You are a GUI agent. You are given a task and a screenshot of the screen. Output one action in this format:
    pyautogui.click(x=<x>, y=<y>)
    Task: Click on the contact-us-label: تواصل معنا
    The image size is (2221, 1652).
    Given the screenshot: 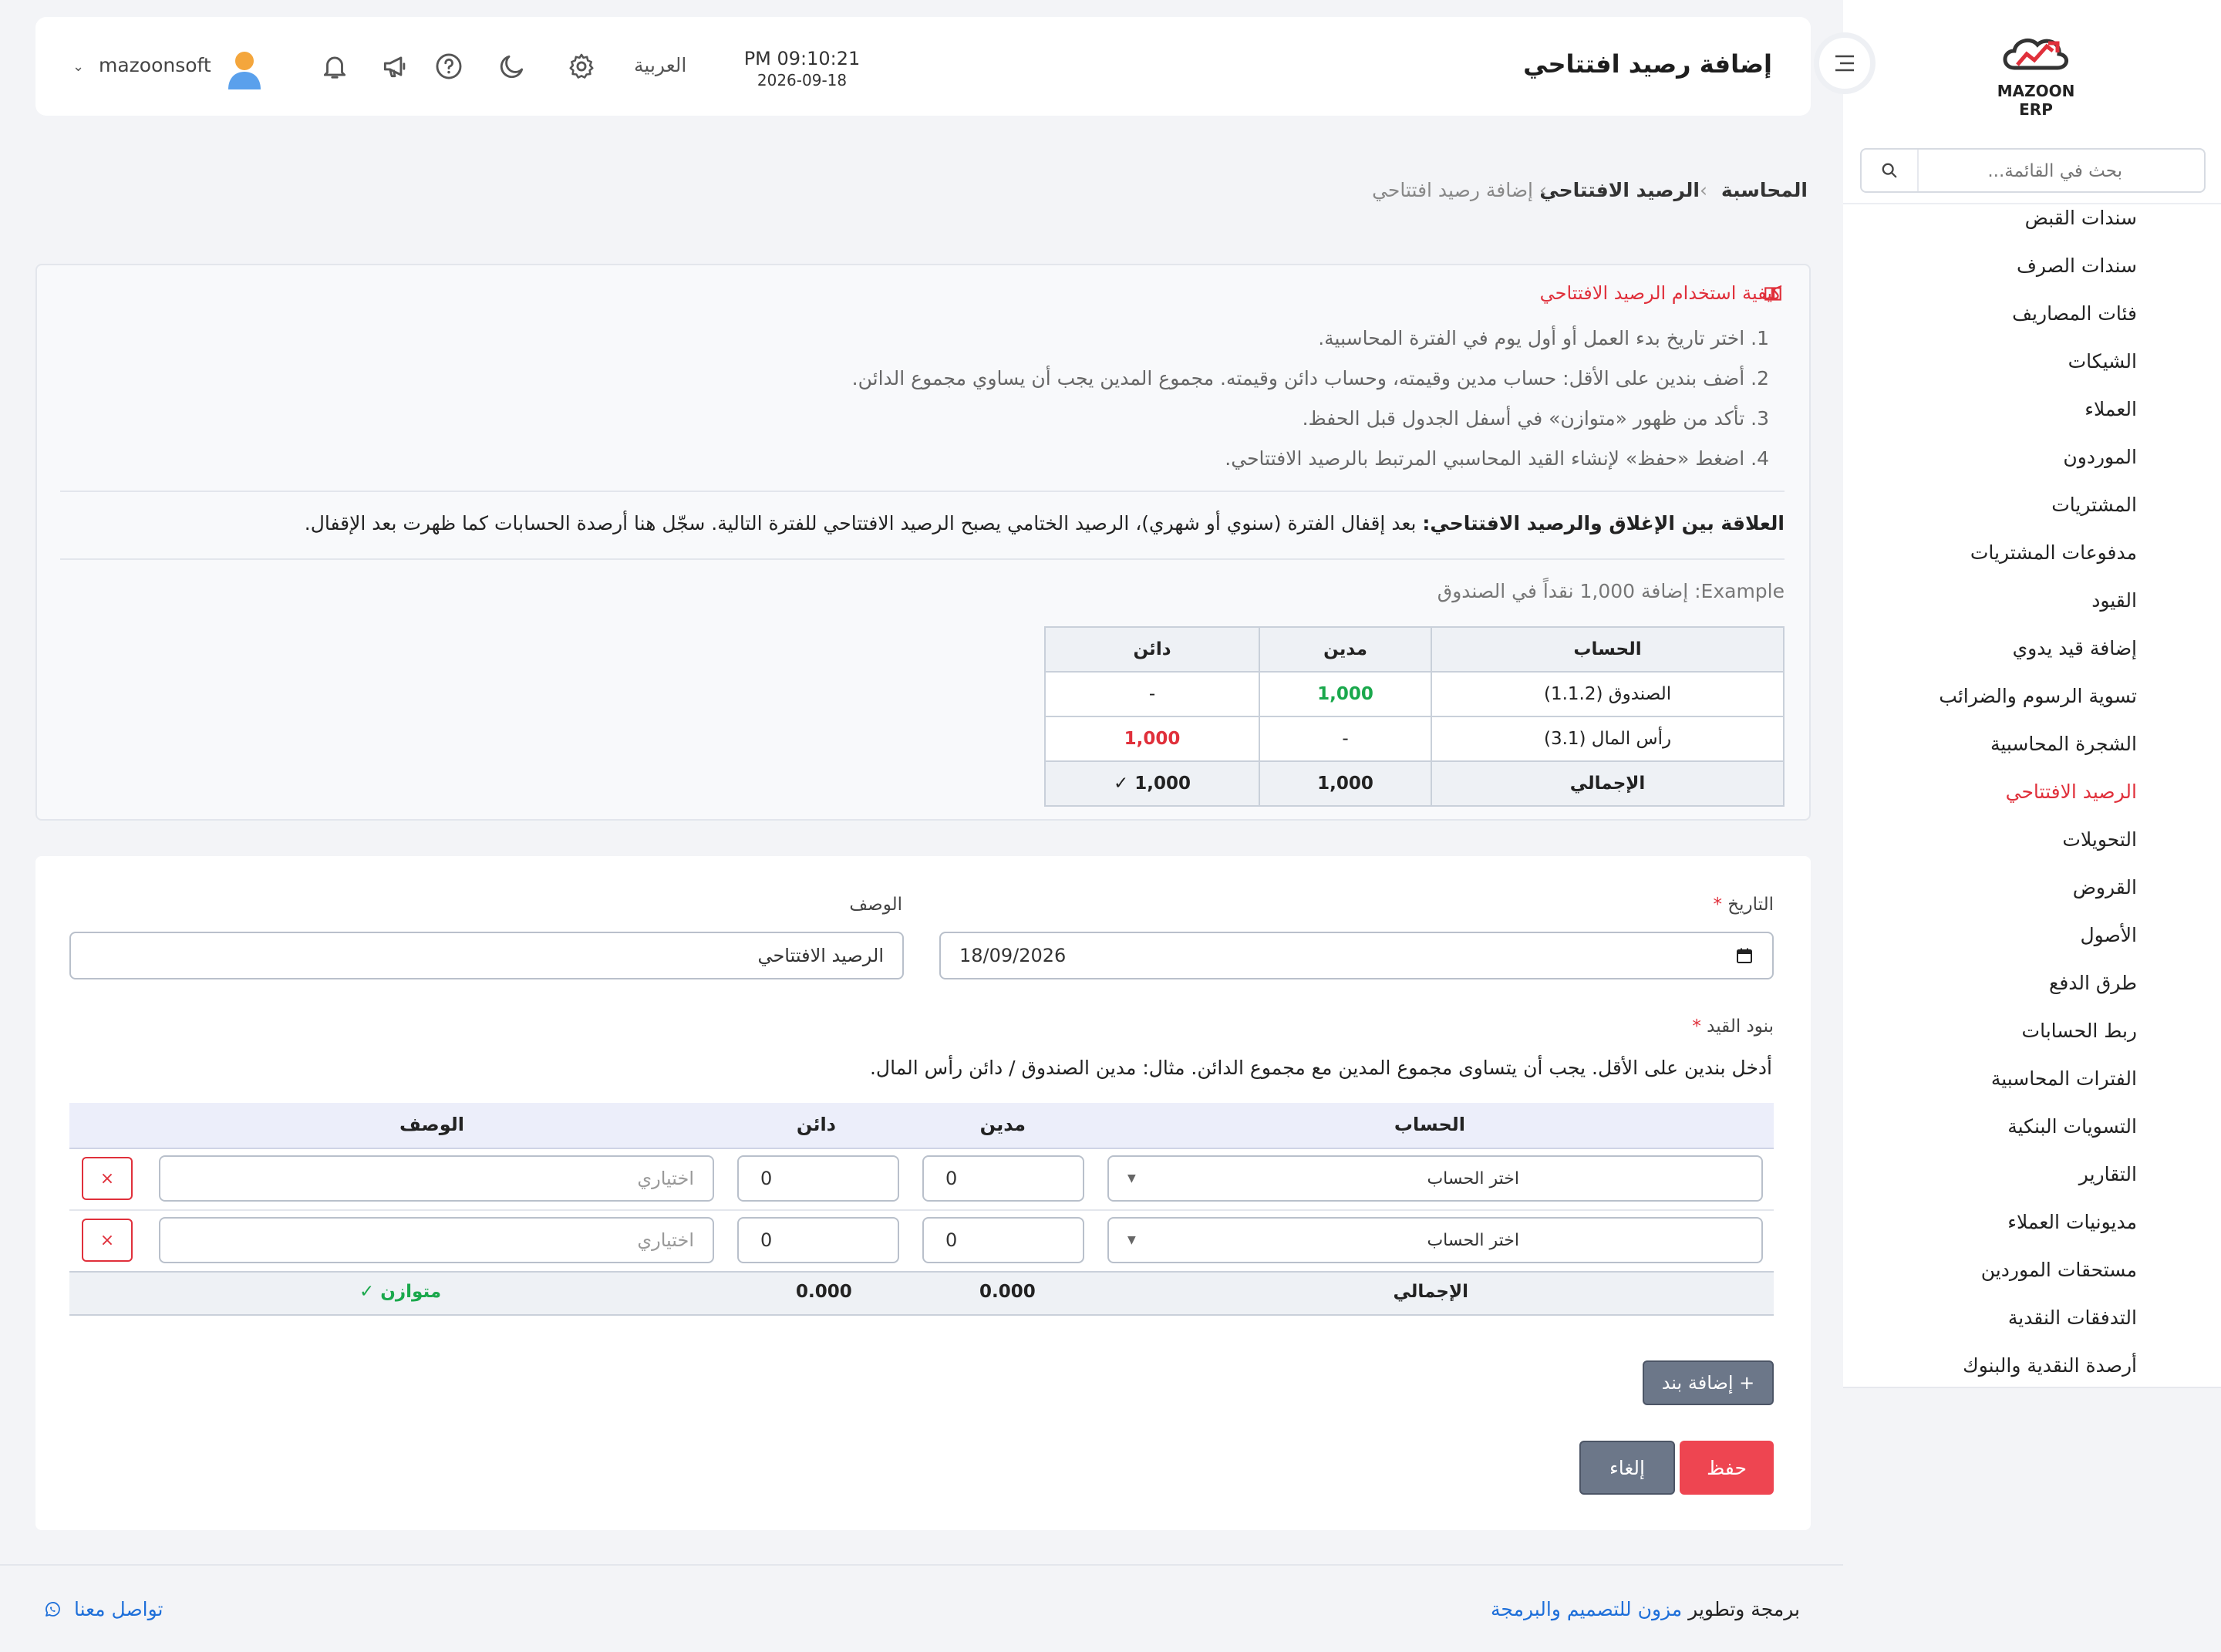 What is the action you would take?
    pyautogui.click(x=118, y=1609)
    